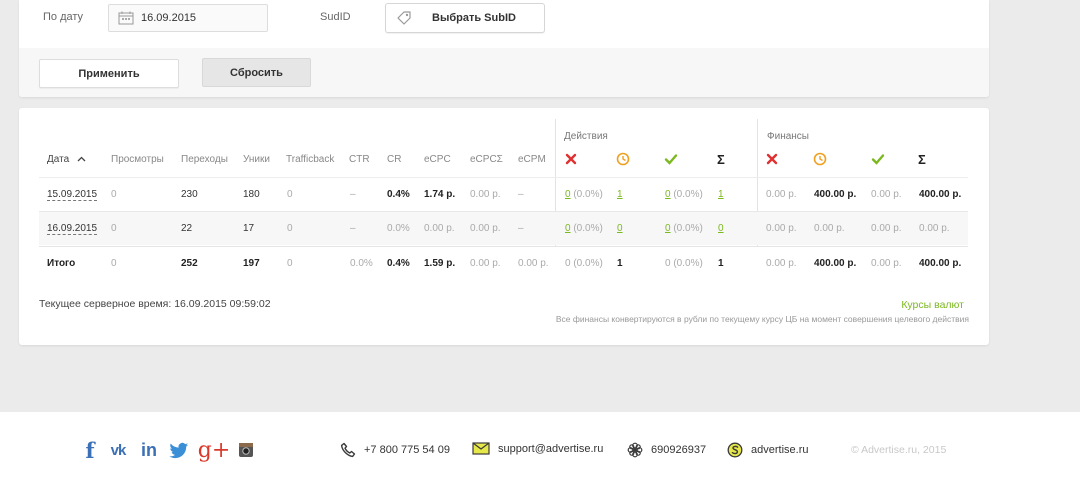 This screenshot has width=1080, height=486. I want to click on calendar-icon, so click(126, 18).